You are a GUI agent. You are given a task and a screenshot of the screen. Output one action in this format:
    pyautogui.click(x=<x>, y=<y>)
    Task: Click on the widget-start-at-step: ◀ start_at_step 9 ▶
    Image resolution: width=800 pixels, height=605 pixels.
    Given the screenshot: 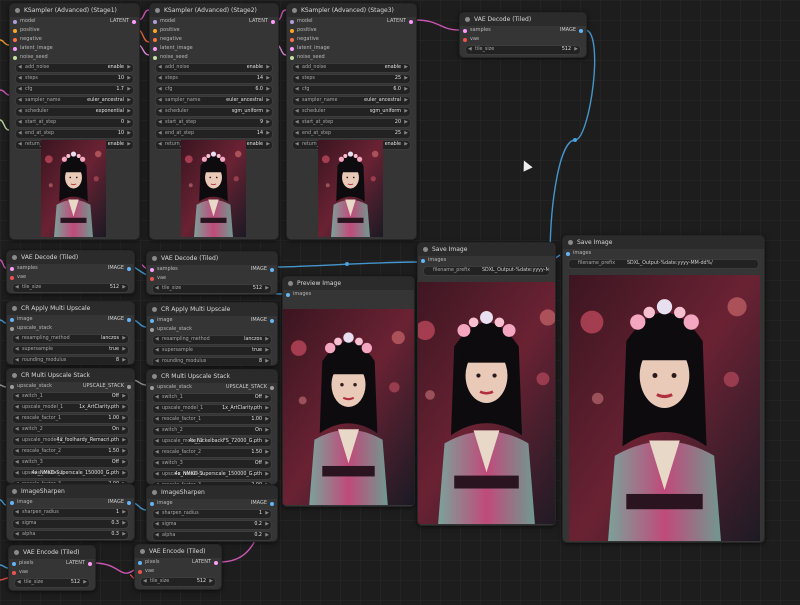 What is the action you would take?
    pyautogui.click(x=214, y=123)
    